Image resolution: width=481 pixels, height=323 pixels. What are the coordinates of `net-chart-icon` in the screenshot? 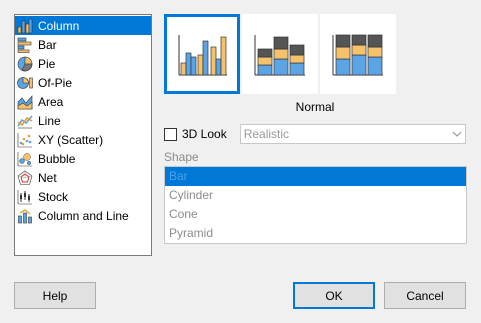 It's located at (25, 178).